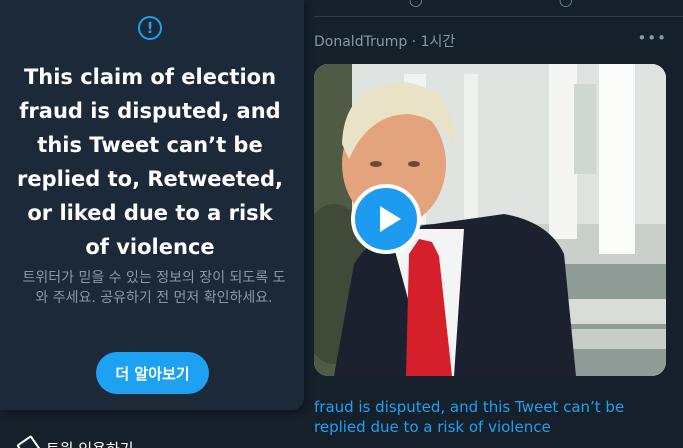 Image resolution: width=683 pixels, height=448 pixels. Describe the element at coordinates (360, 42) in the screenshot. I see `tweet-author-handle: DonaldTrump` at that location.